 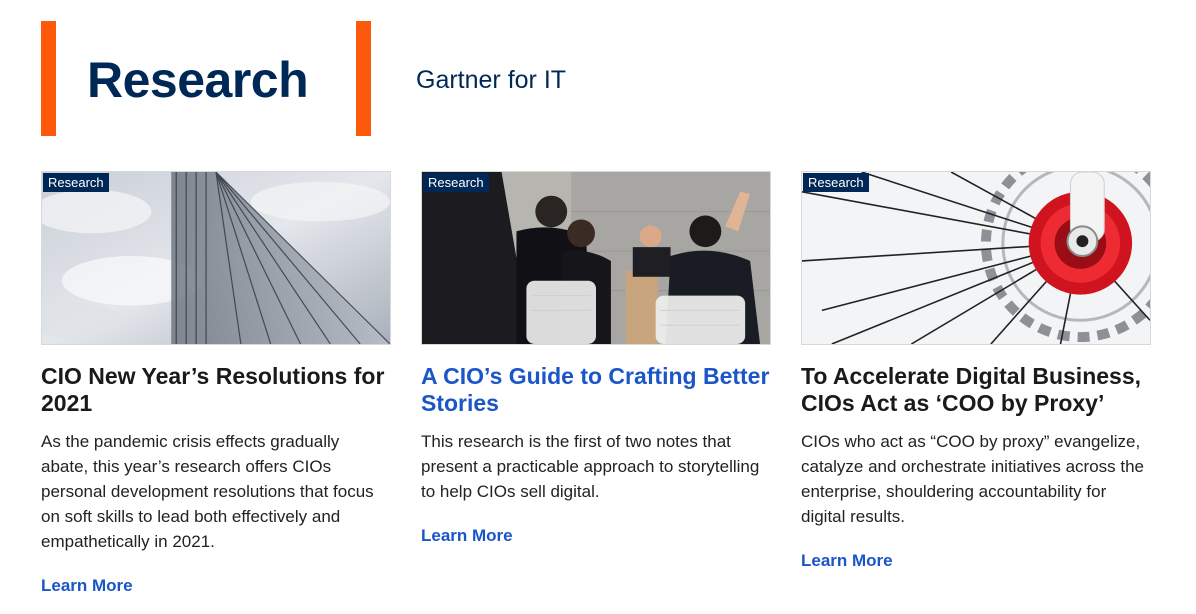 What do you see at coordinates (491, 80) in the screenshot?
I see `section-subtitle: Gartner for IT` at bounding box center [491, 80].